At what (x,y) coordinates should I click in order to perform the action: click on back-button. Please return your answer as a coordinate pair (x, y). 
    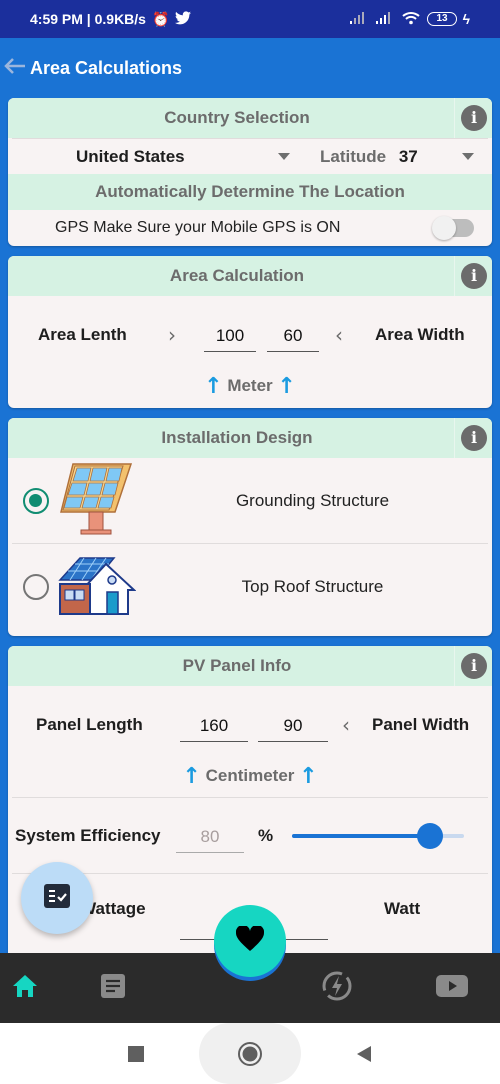
    Looking at the image, I should click on (364, 1054).